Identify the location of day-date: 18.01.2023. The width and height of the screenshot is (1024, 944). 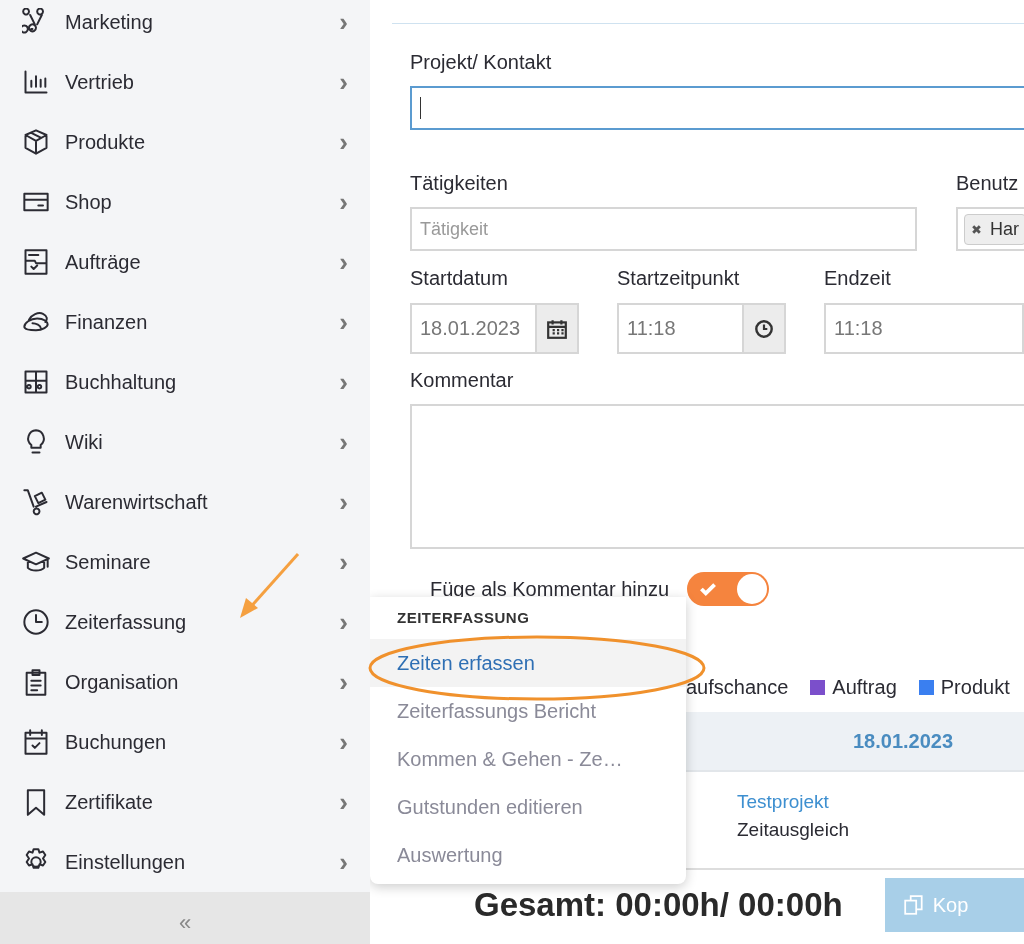
(903, 741).